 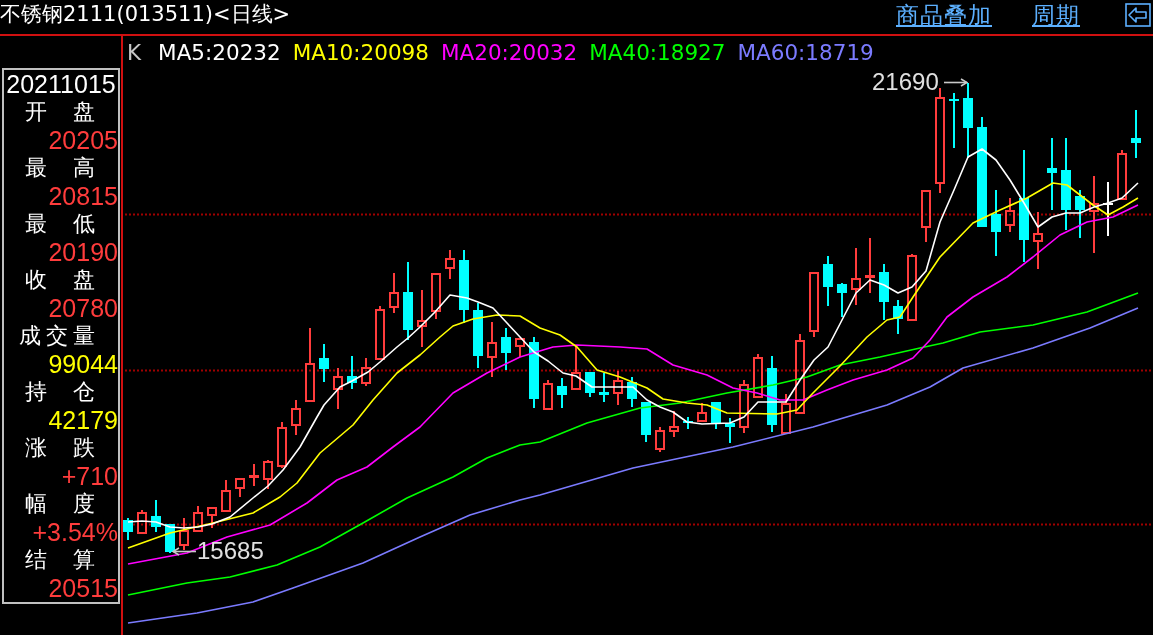 I want to click on window-title: 不锈钢2111(013511)<日线>, so click(x=145, y=14).